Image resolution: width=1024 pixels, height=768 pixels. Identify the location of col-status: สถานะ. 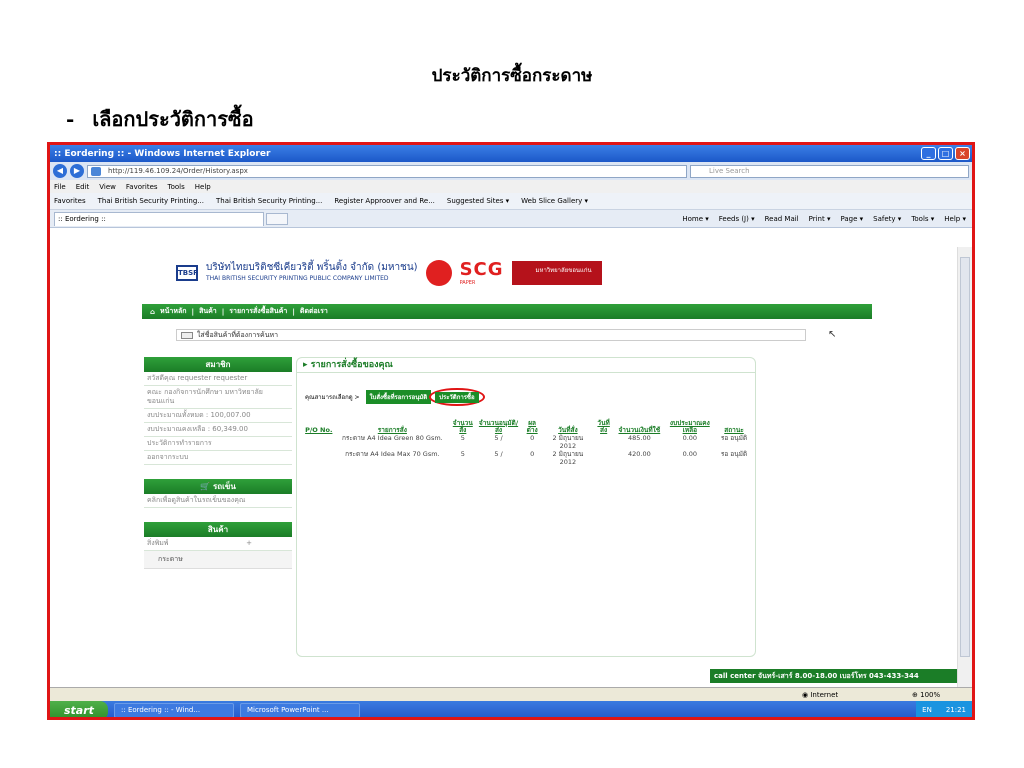
(734, 427).